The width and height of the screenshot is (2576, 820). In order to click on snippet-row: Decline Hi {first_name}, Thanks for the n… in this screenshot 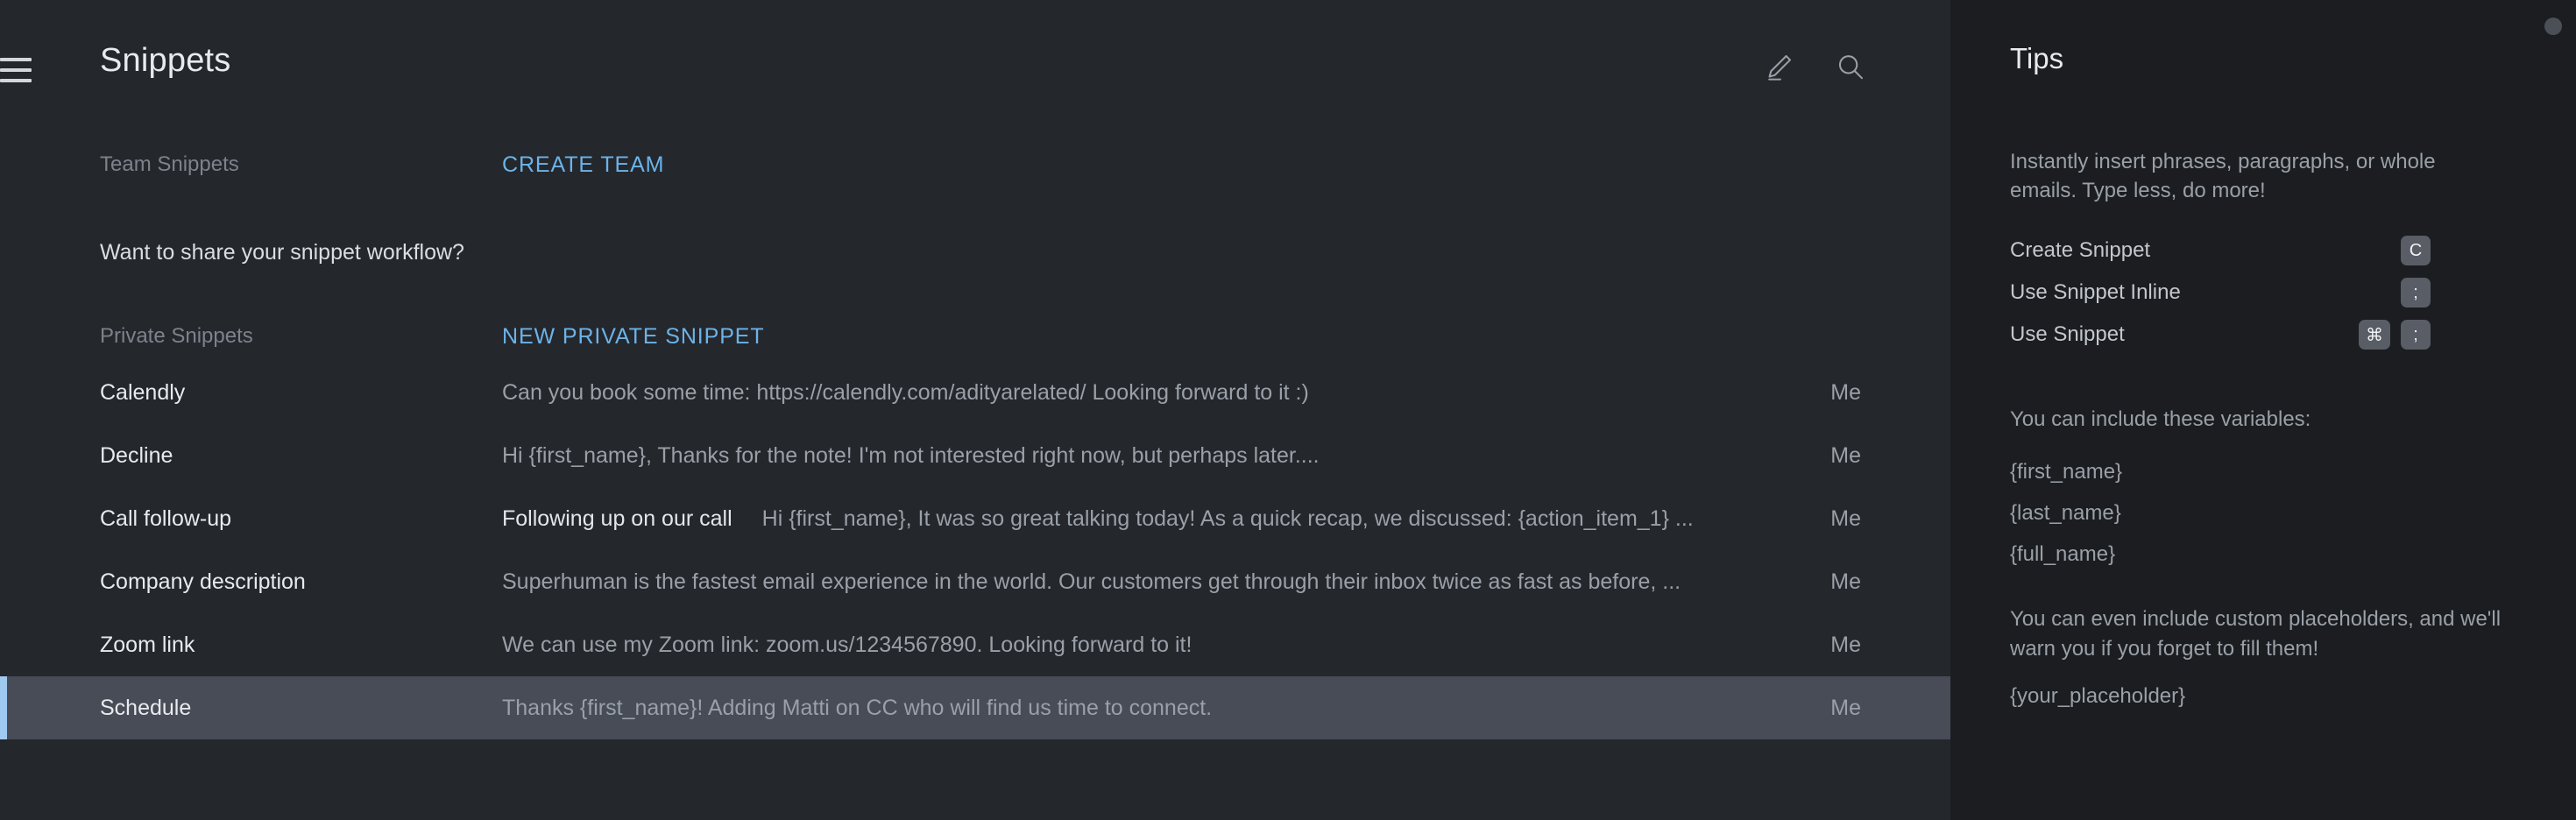, I will do `click(975, 455)`.